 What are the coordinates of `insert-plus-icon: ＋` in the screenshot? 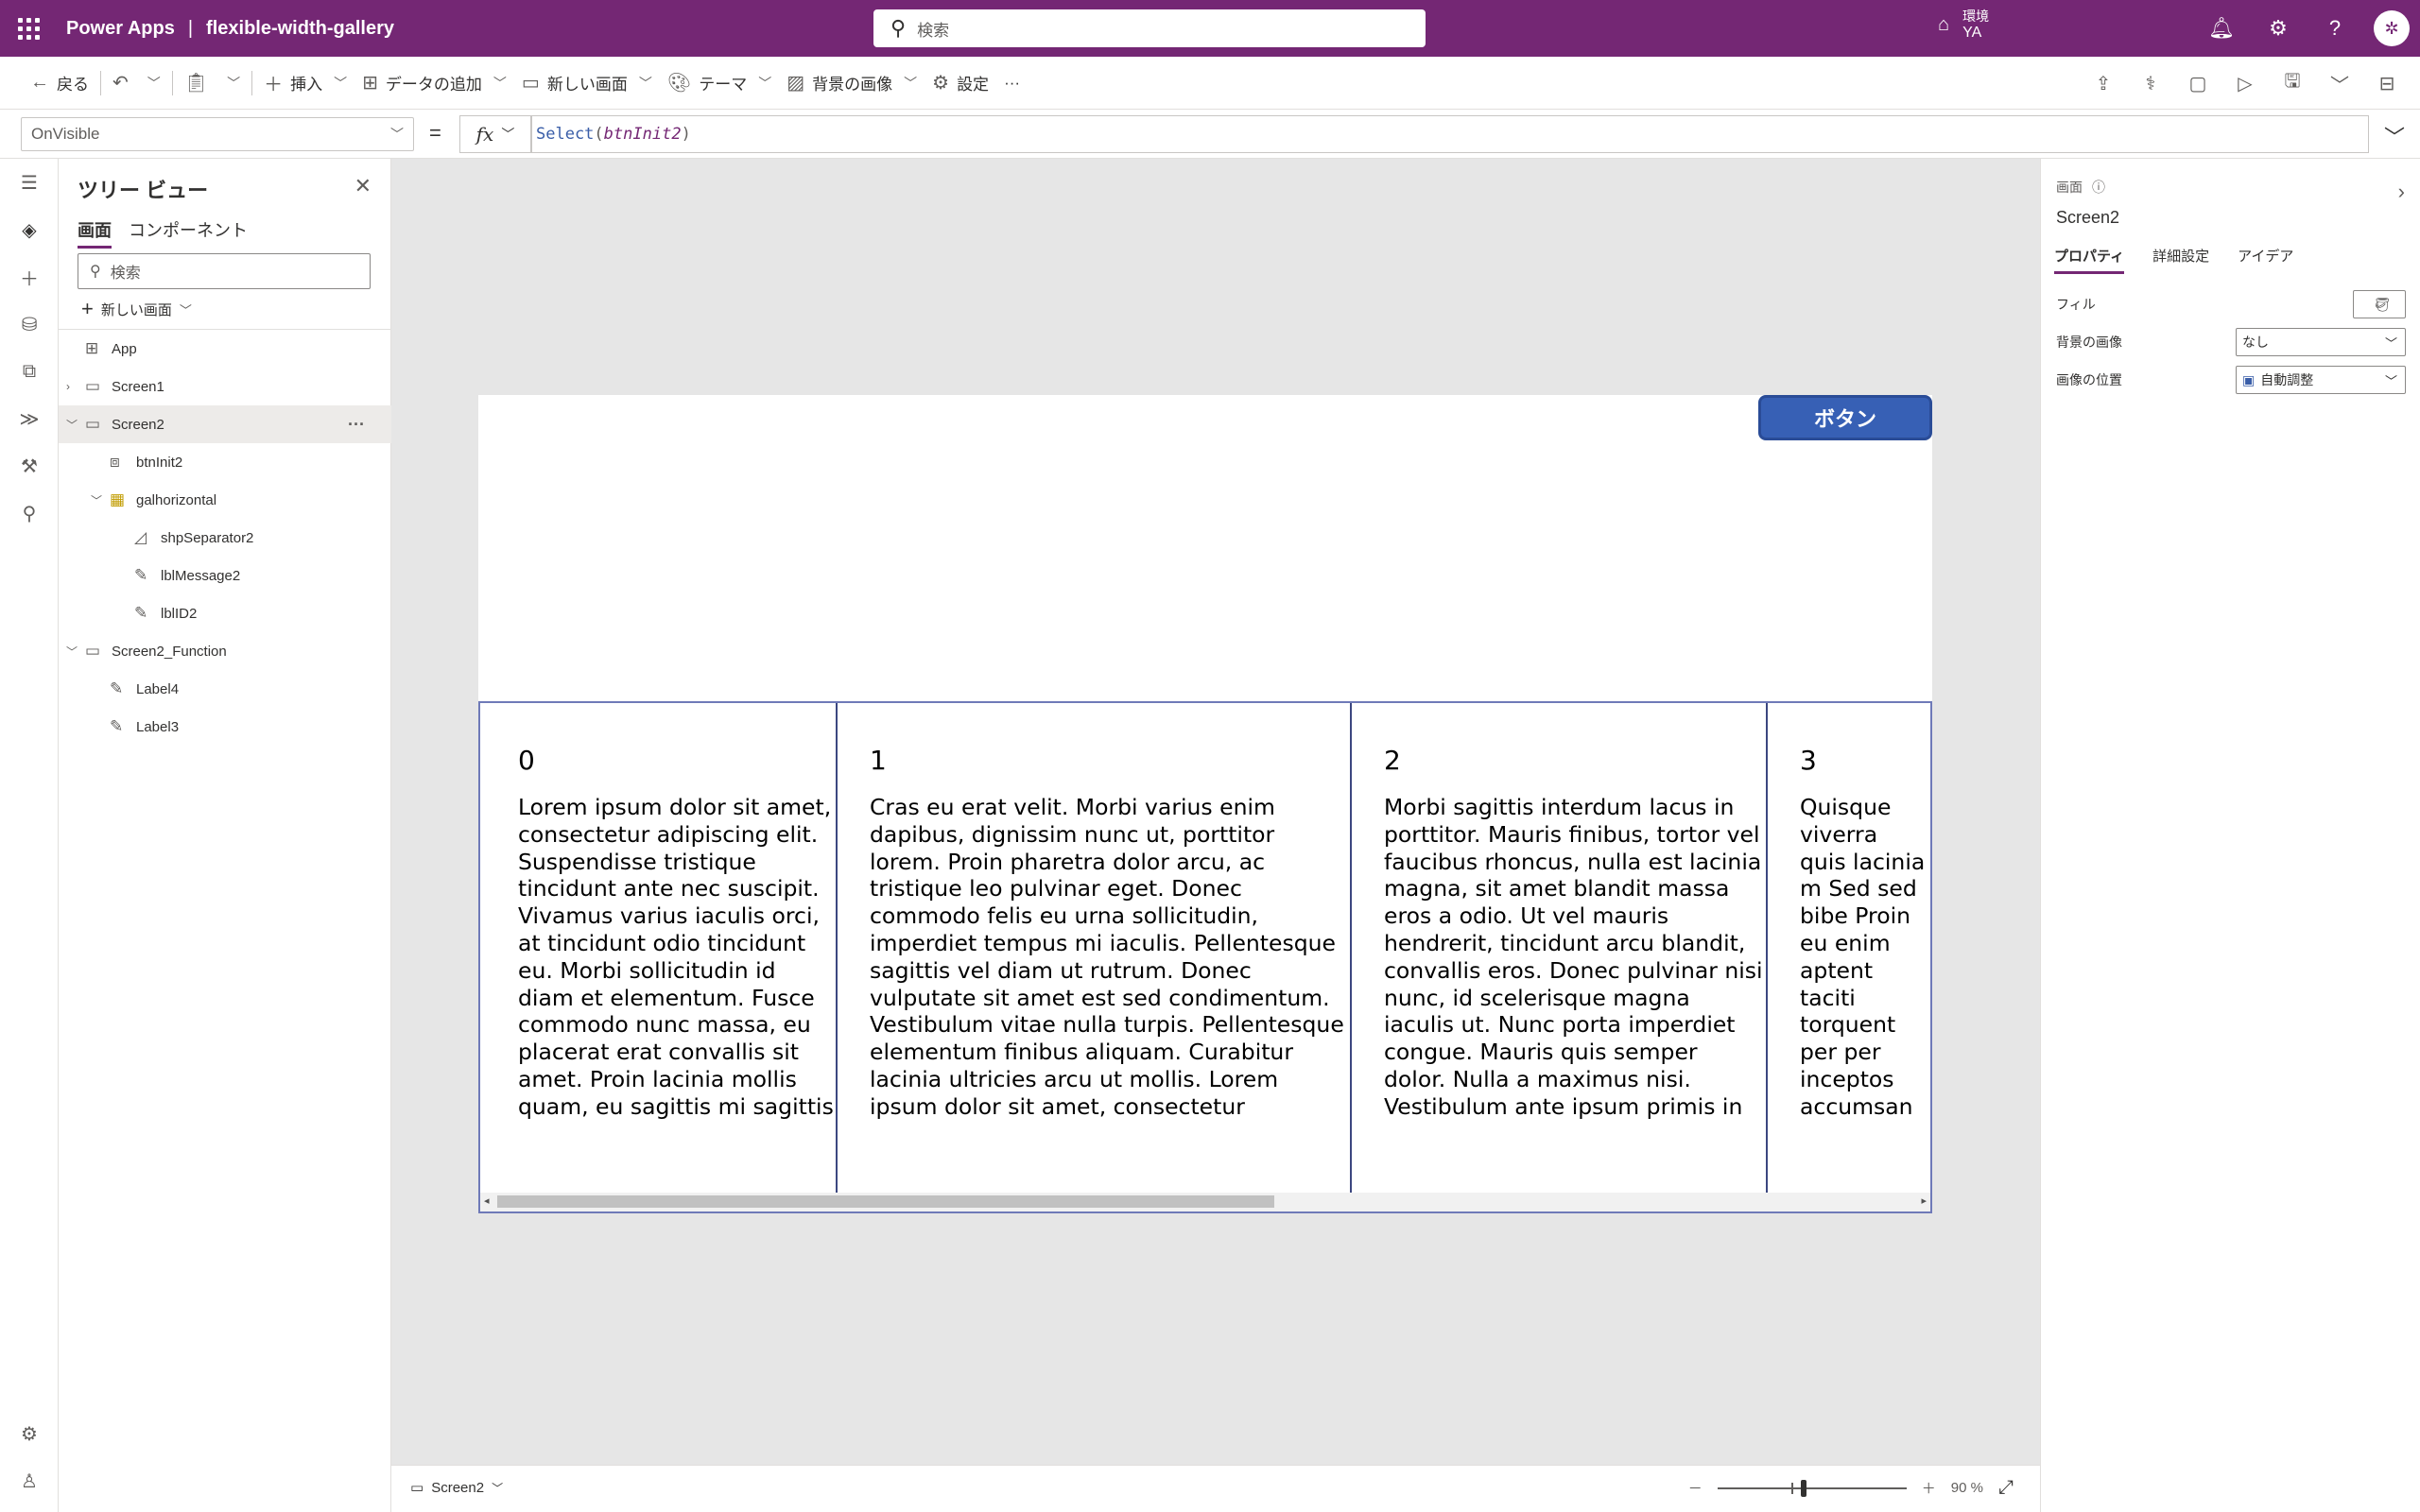 It's located at (30, 277).